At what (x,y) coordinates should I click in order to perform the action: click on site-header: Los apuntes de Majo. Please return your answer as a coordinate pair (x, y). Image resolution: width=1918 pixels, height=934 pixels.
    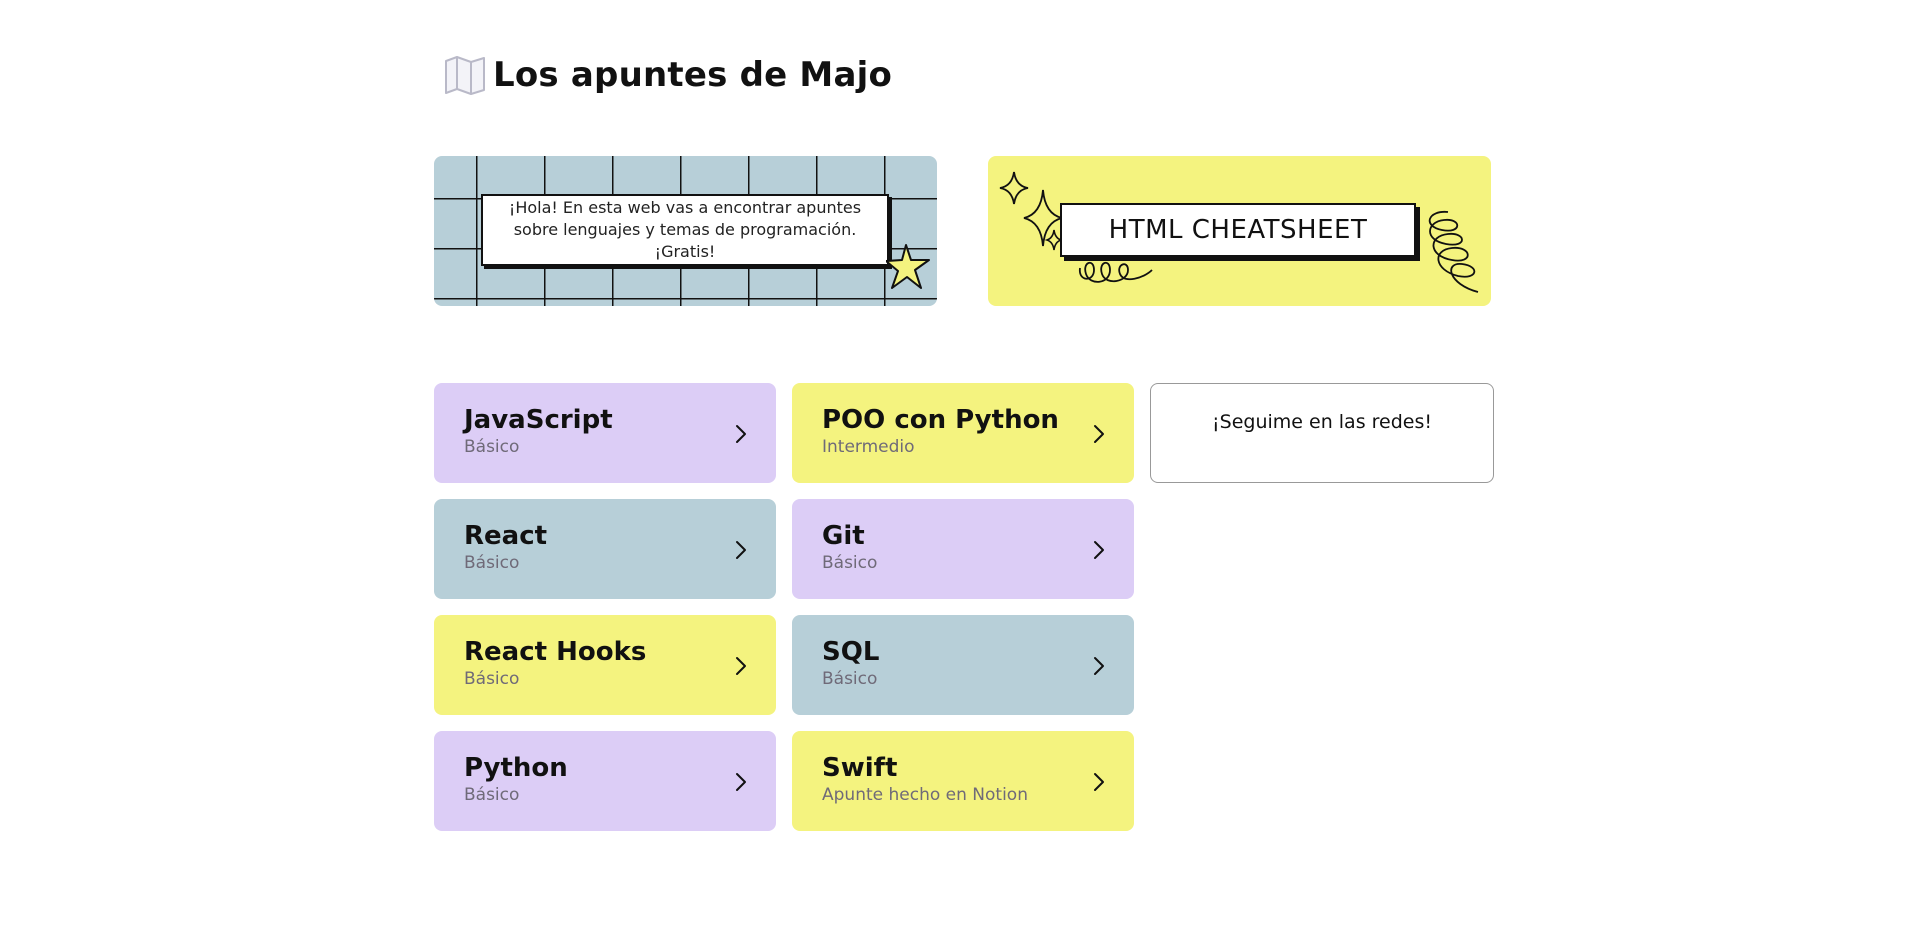
    Looking at the image, I should click on (667, 75).